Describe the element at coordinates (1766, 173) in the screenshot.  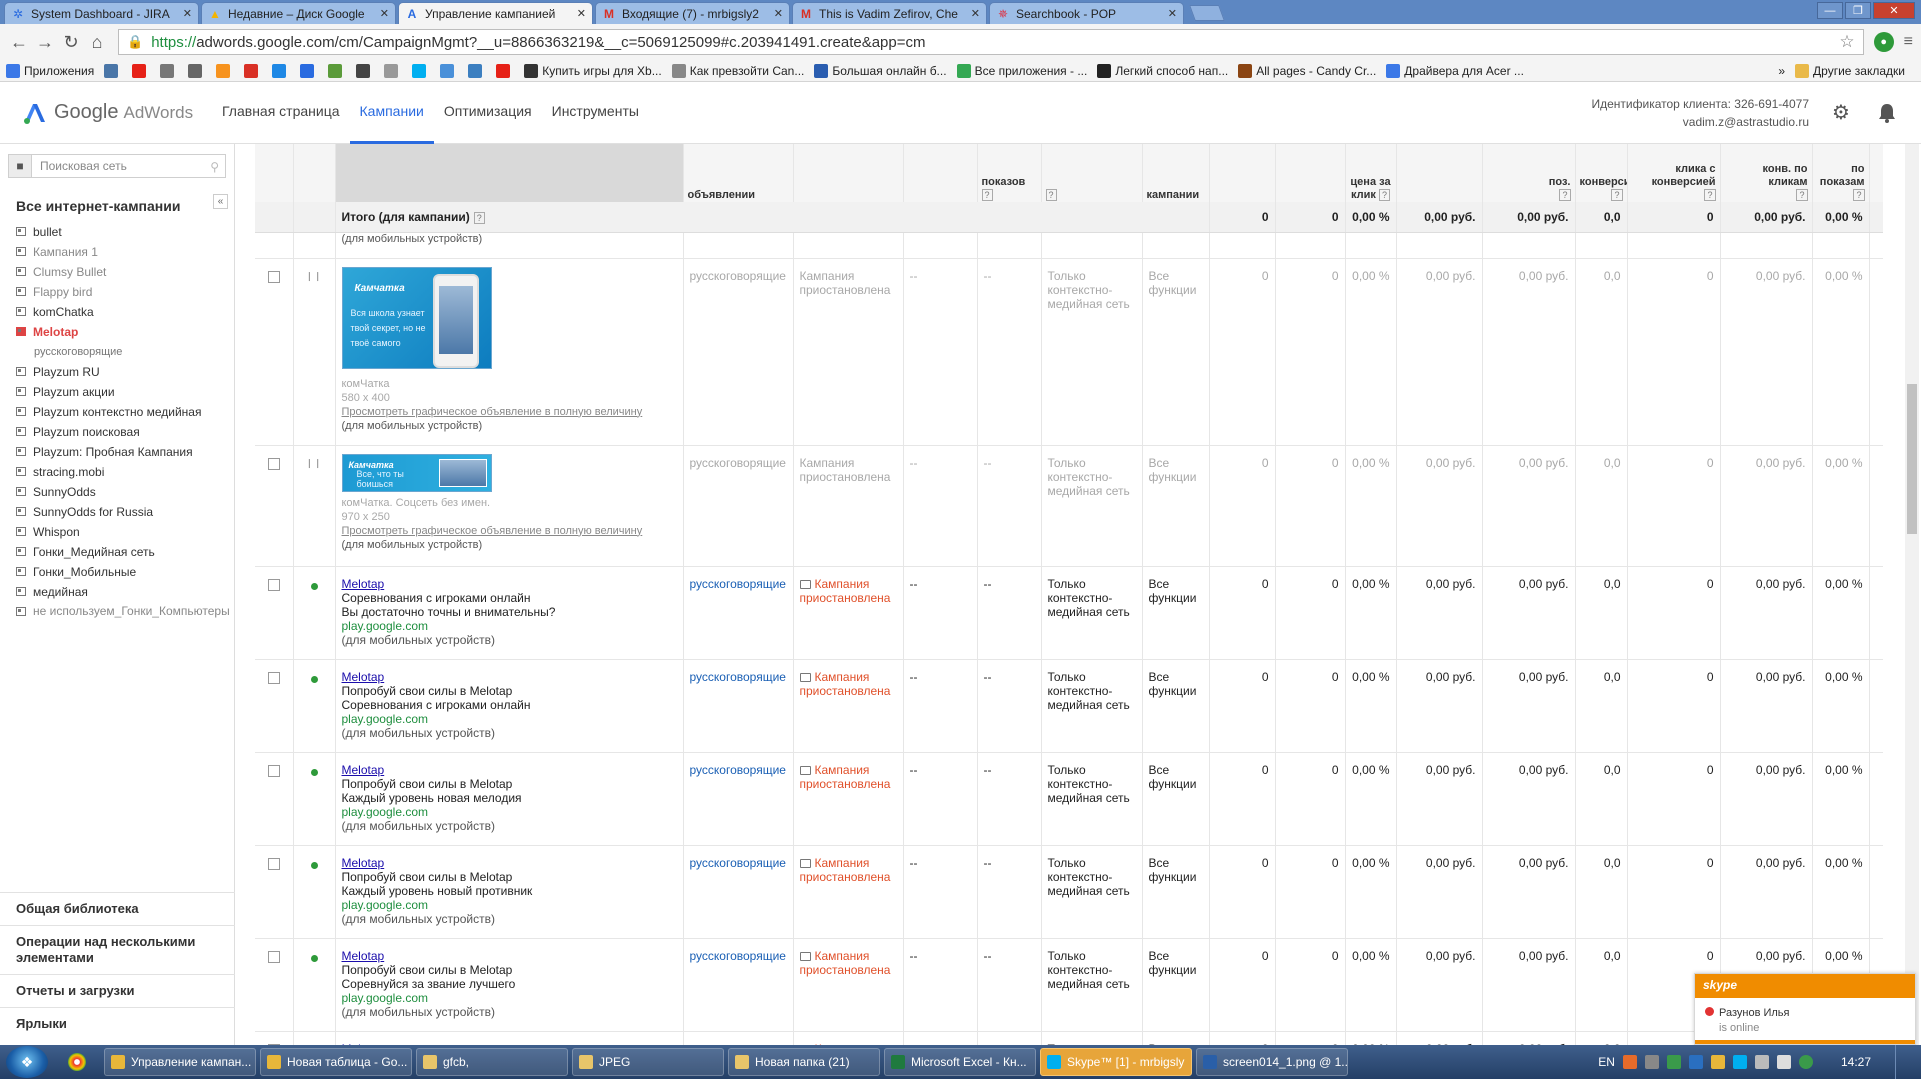
I see `header-conv-rate: конв. по кликам?` at that location.